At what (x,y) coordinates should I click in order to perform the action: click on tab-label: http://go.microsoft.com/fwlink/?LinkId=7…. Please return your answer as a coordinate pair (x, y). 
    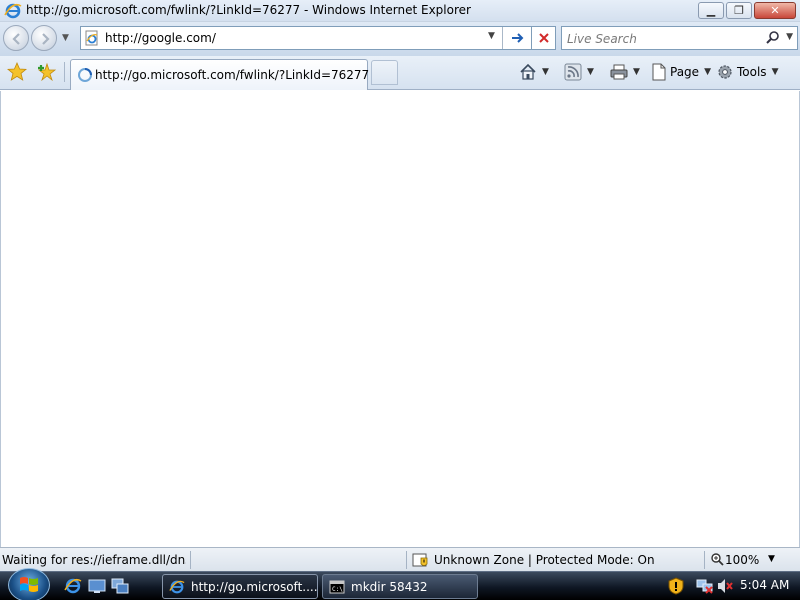
    Looking at the image, I should click on (232, 75).